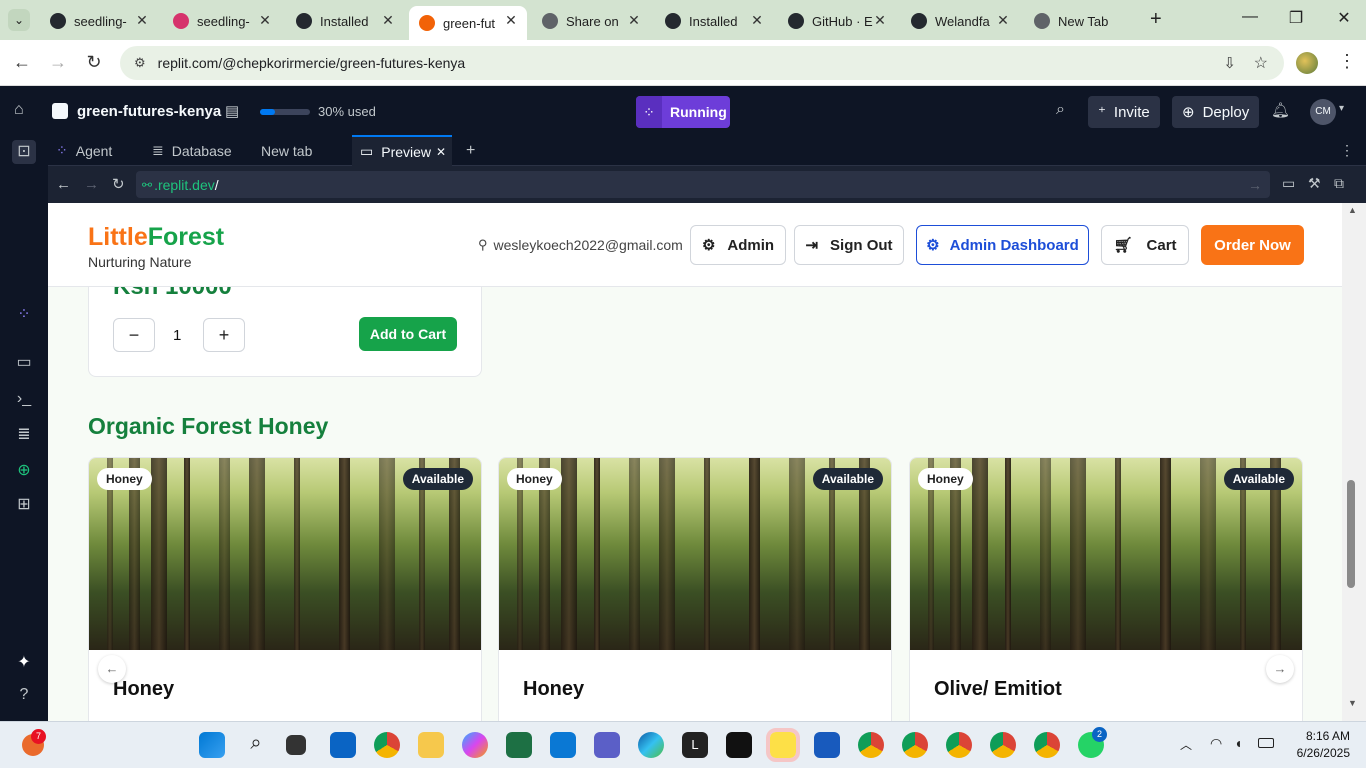 Image resolution: width=1366 pixels, height=768 pixels. I want to click on apps-grid-icon: ⊞, so click(24, 505).